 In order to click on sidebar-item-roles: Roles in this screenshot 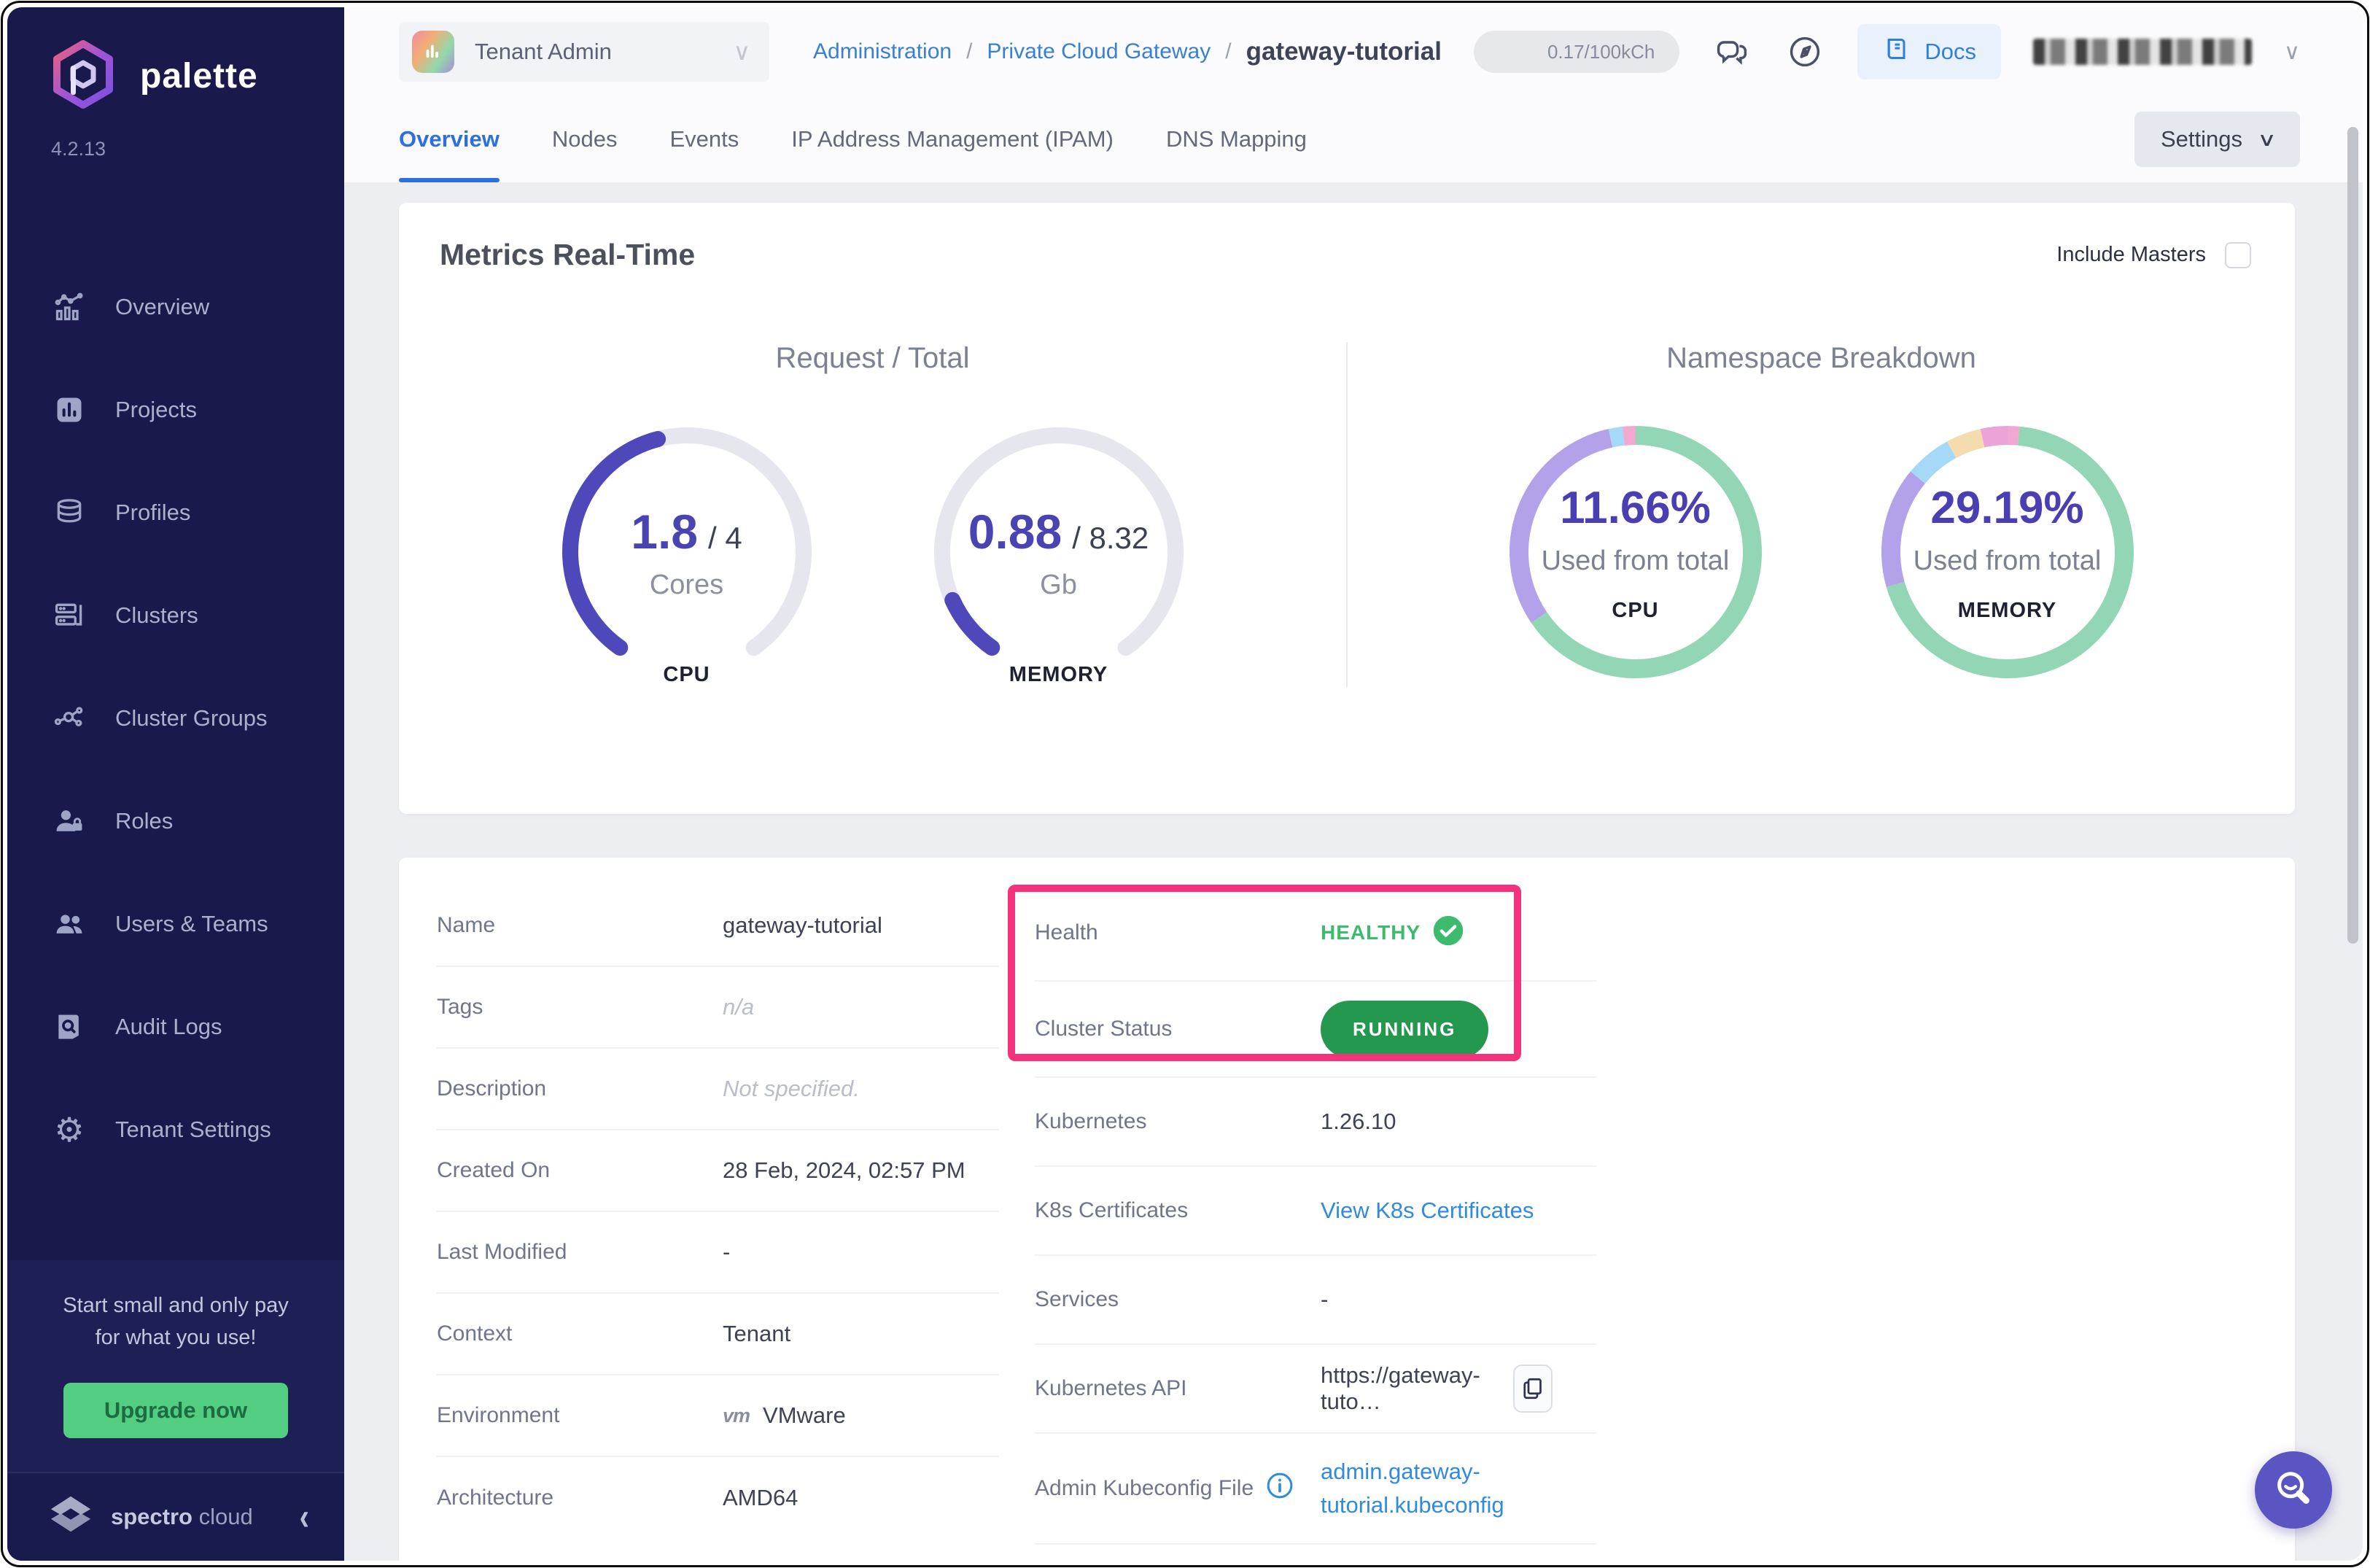, I will do `click(175, 820)`.